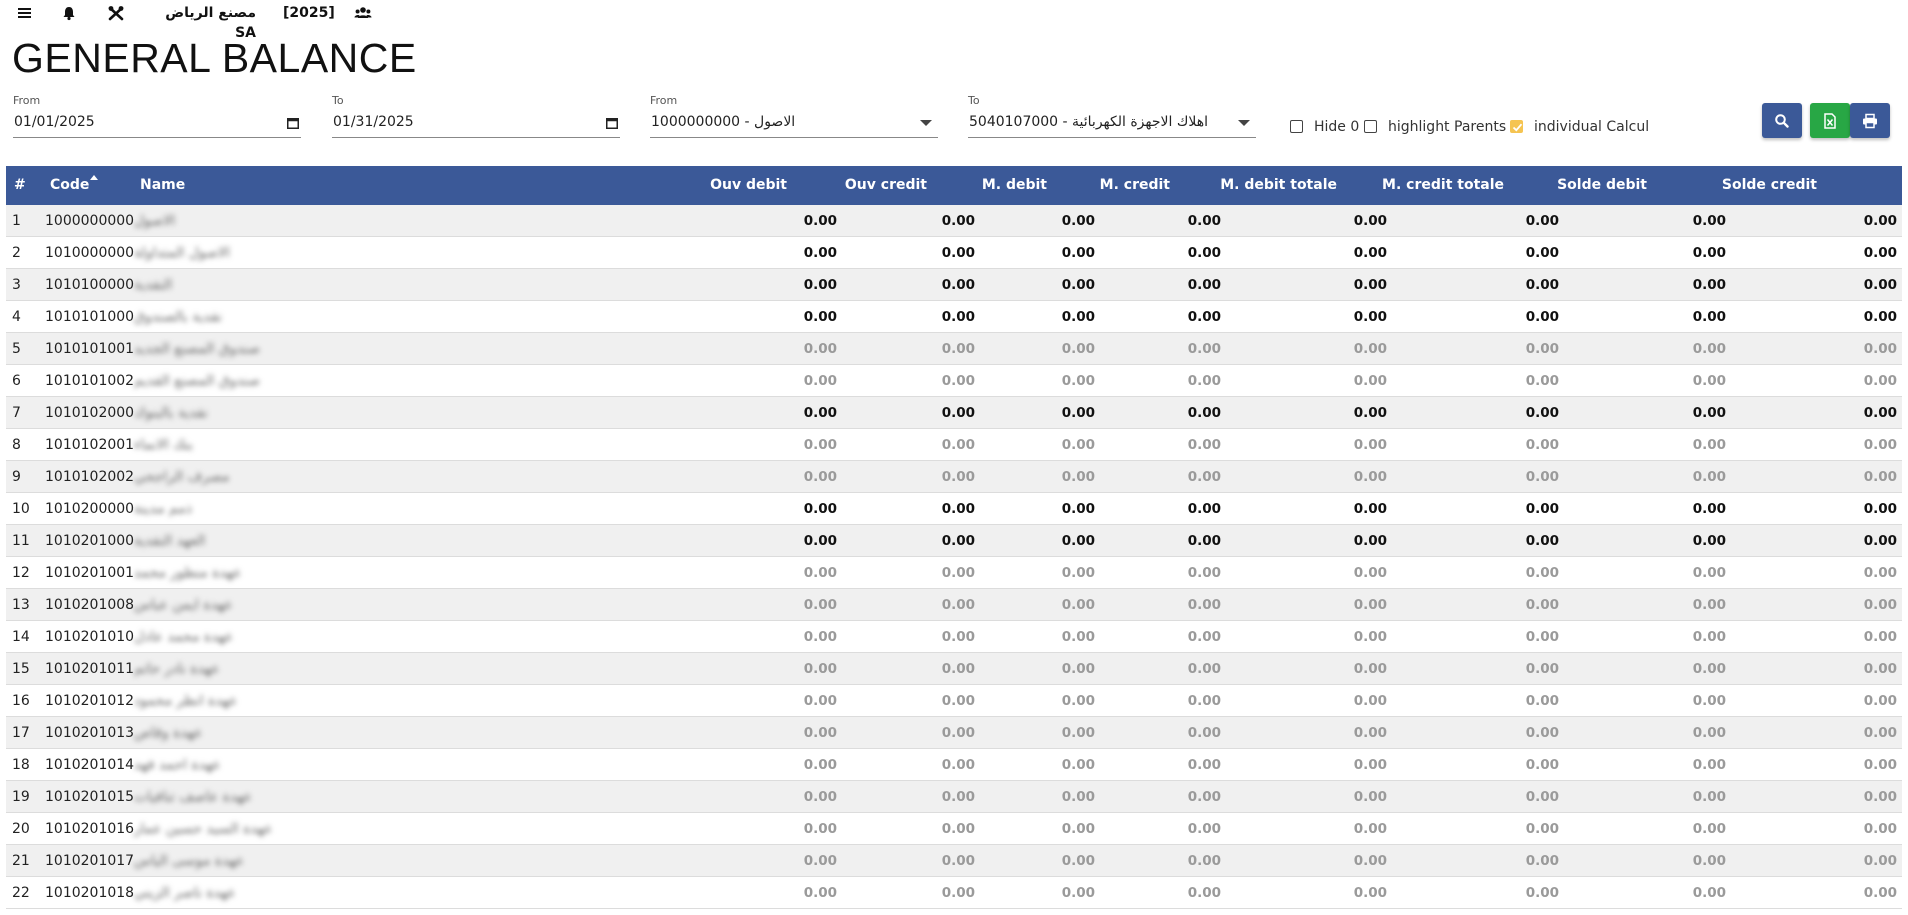  Describe the element at coordinates (1266, 185) in the screenshot. I see `col-header-m-debit-totale: M. debit totale` at that location.